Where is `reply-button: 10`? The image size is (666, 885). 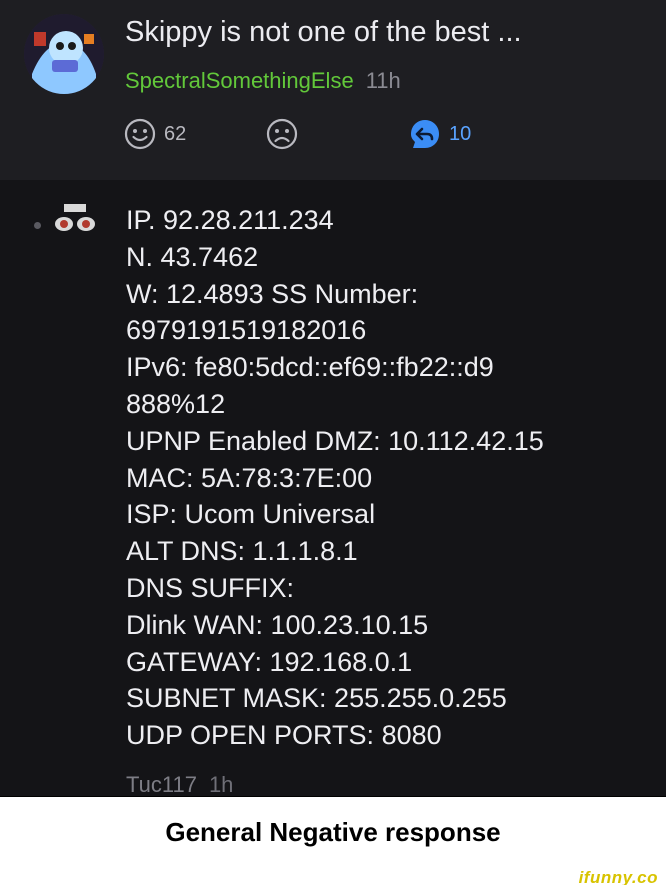 reply-button: 10 is located at coordinates (440, 134).